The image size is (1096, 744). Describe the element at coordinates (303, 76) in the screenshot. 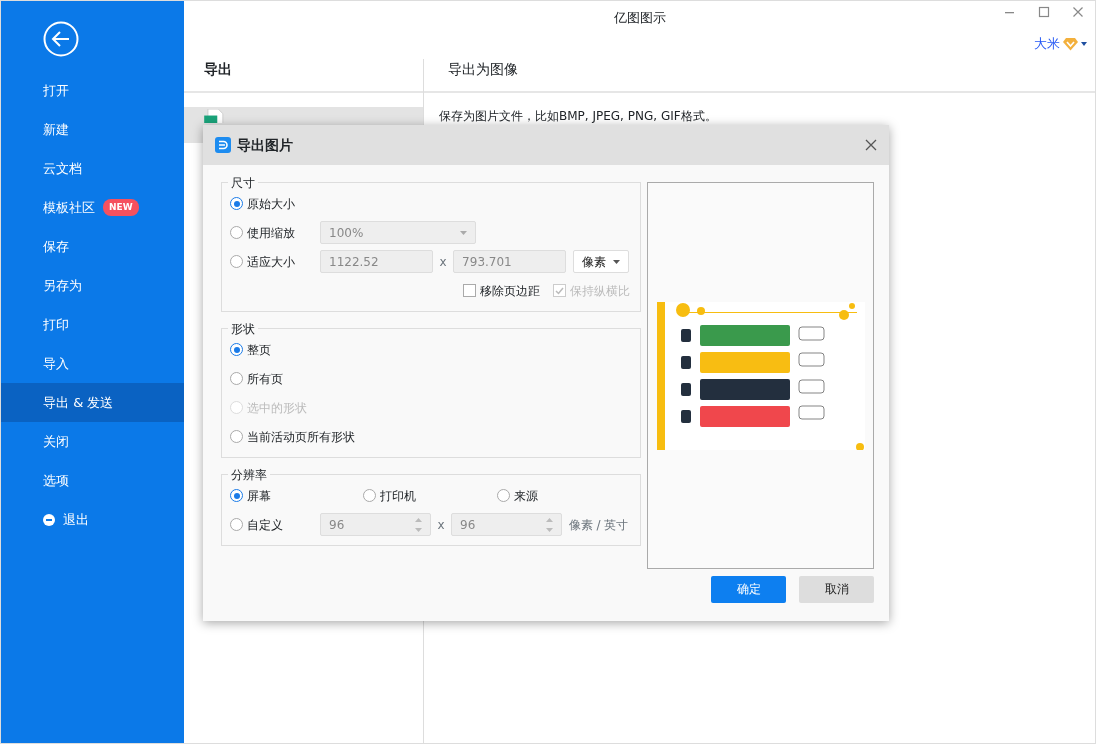

I see `panel-title: 导出` at that location.